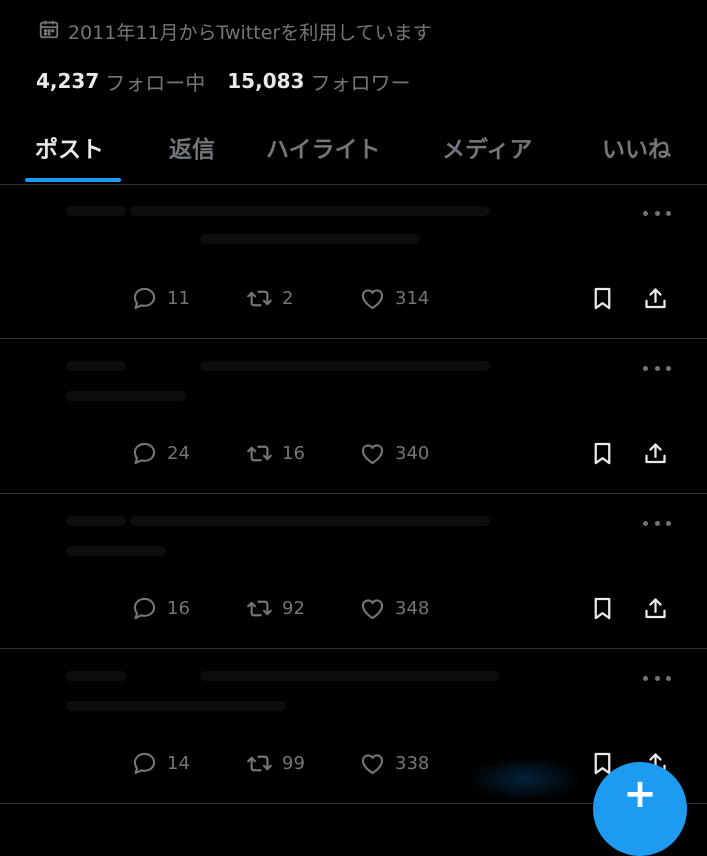  What do you see at coordinates (155, 81) in the screenshot?
I see `following-label: フォロー中` at bounding box center [155, 81].